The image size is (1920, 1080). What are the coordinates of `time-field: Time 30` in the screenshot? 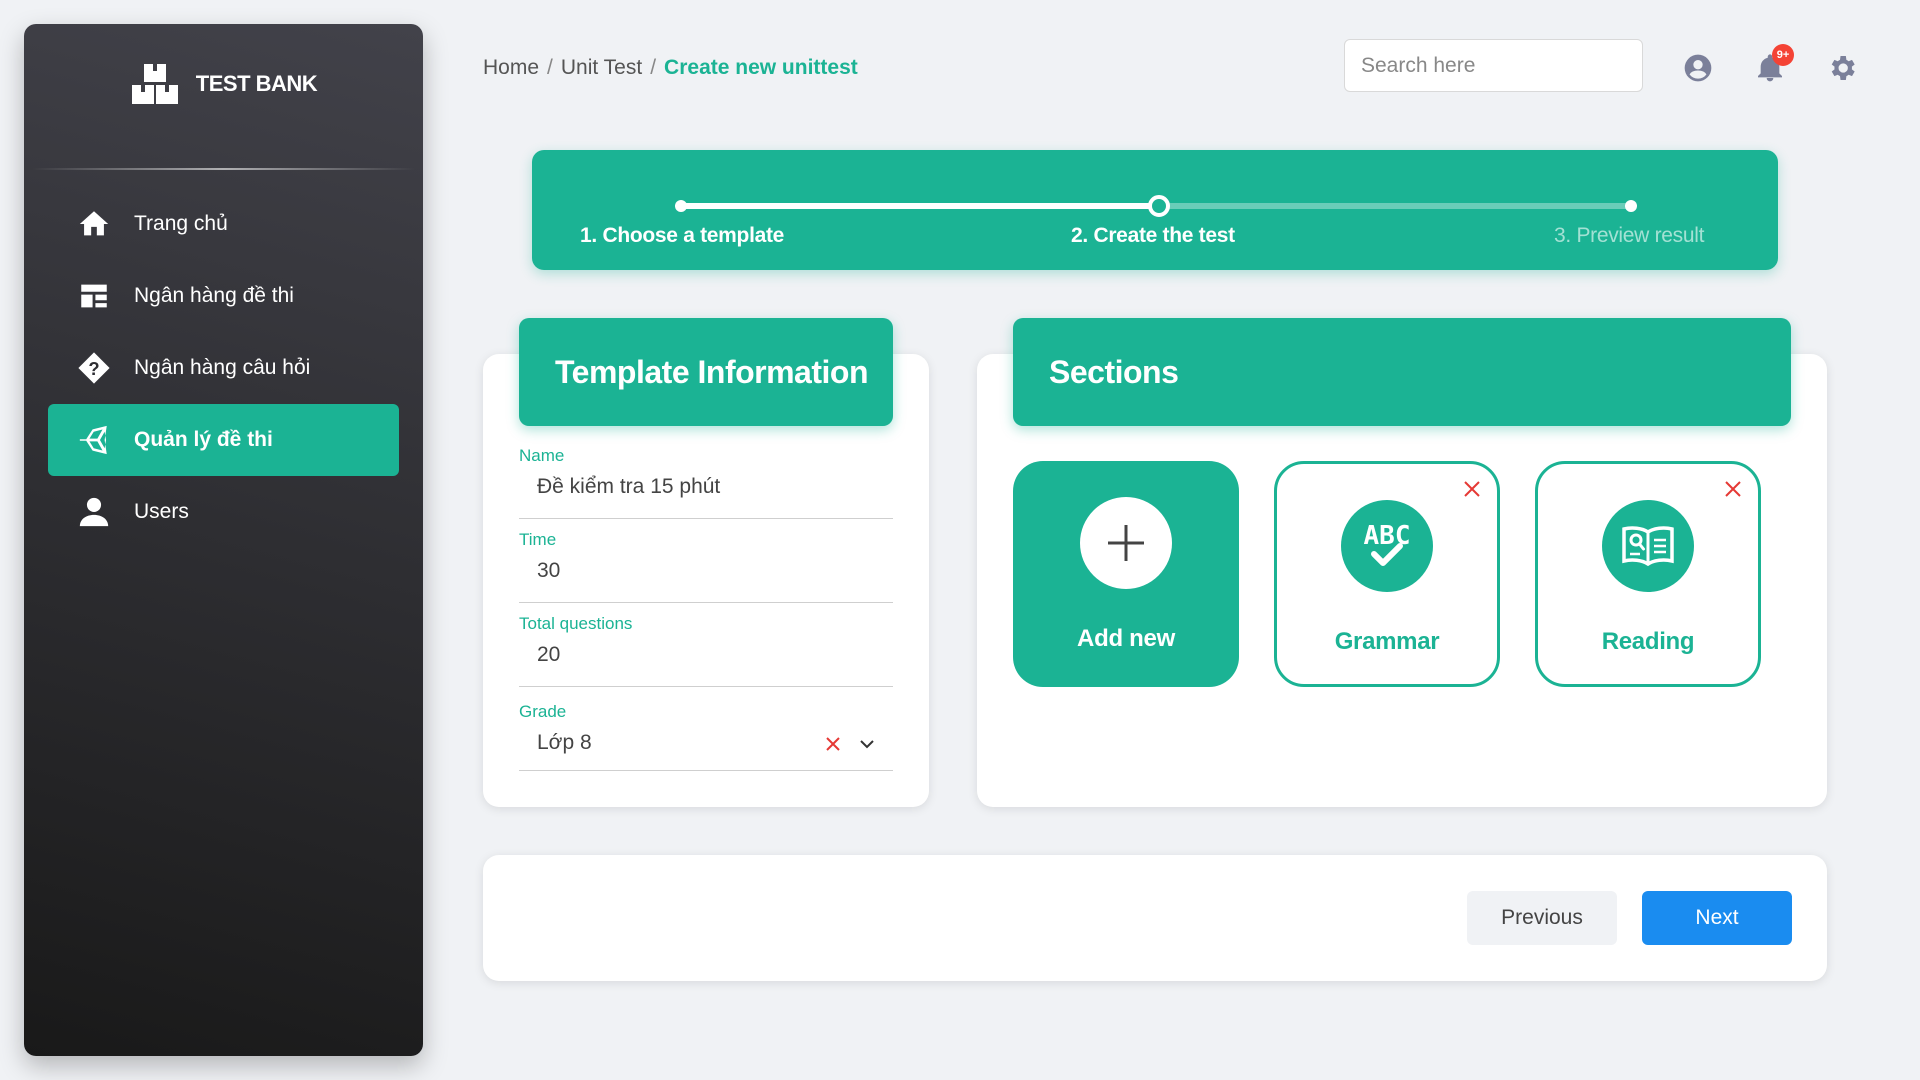 It's located at (706, 566).